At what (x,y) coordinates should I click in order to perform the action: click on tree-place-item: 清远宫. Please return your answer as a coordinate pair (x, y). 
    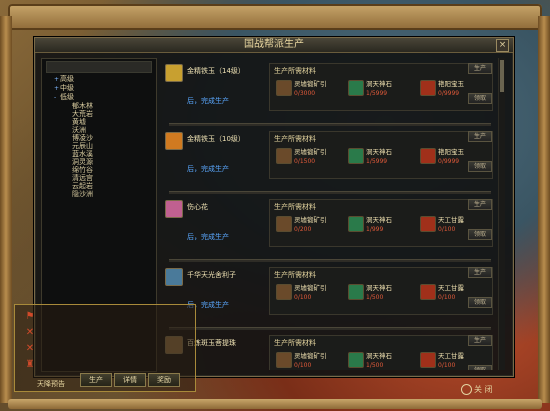
    Looking at the image, I should click on (99, 178).